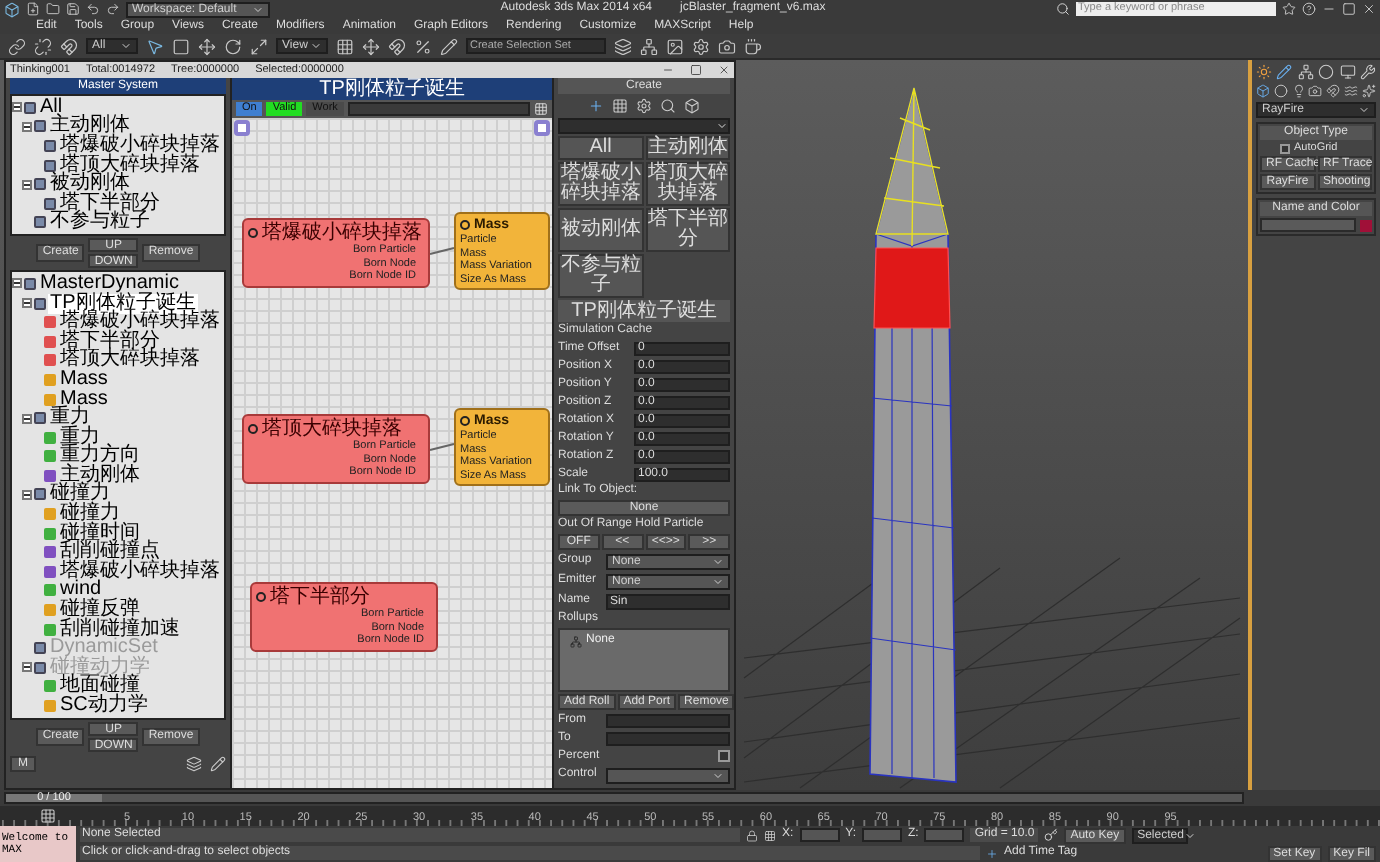 The width and height of the screenshot is (1380, 862). Describe the element at coordinates (541, 109) in the screenshot. I see `layout-icon` at that location.